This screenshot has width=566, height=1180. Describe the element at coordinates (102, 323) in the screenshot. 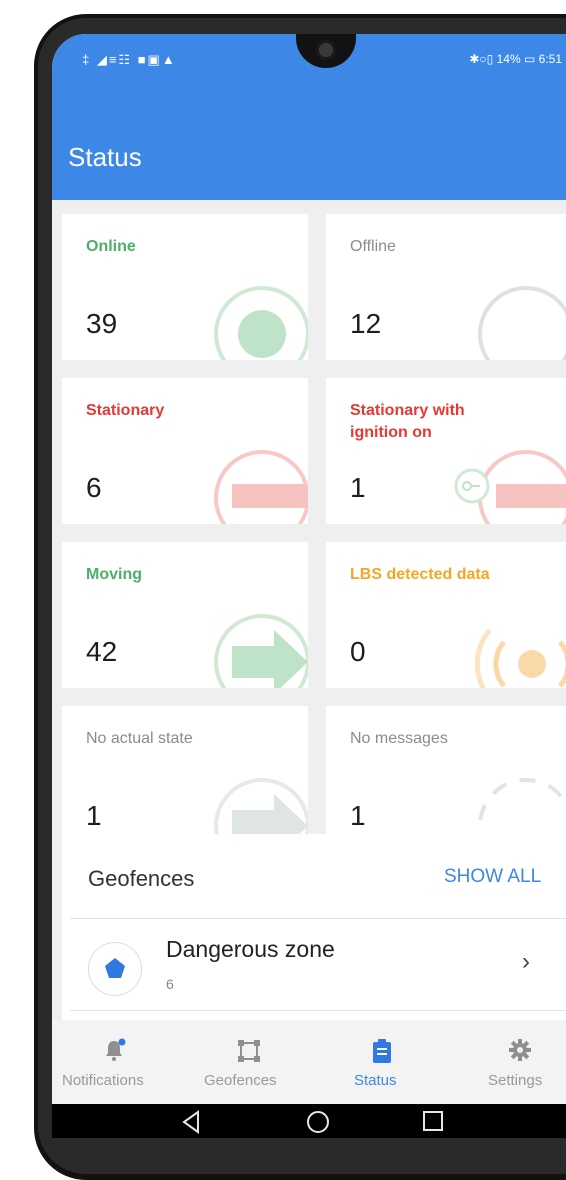

I see `status-card-count: 39` at that location.